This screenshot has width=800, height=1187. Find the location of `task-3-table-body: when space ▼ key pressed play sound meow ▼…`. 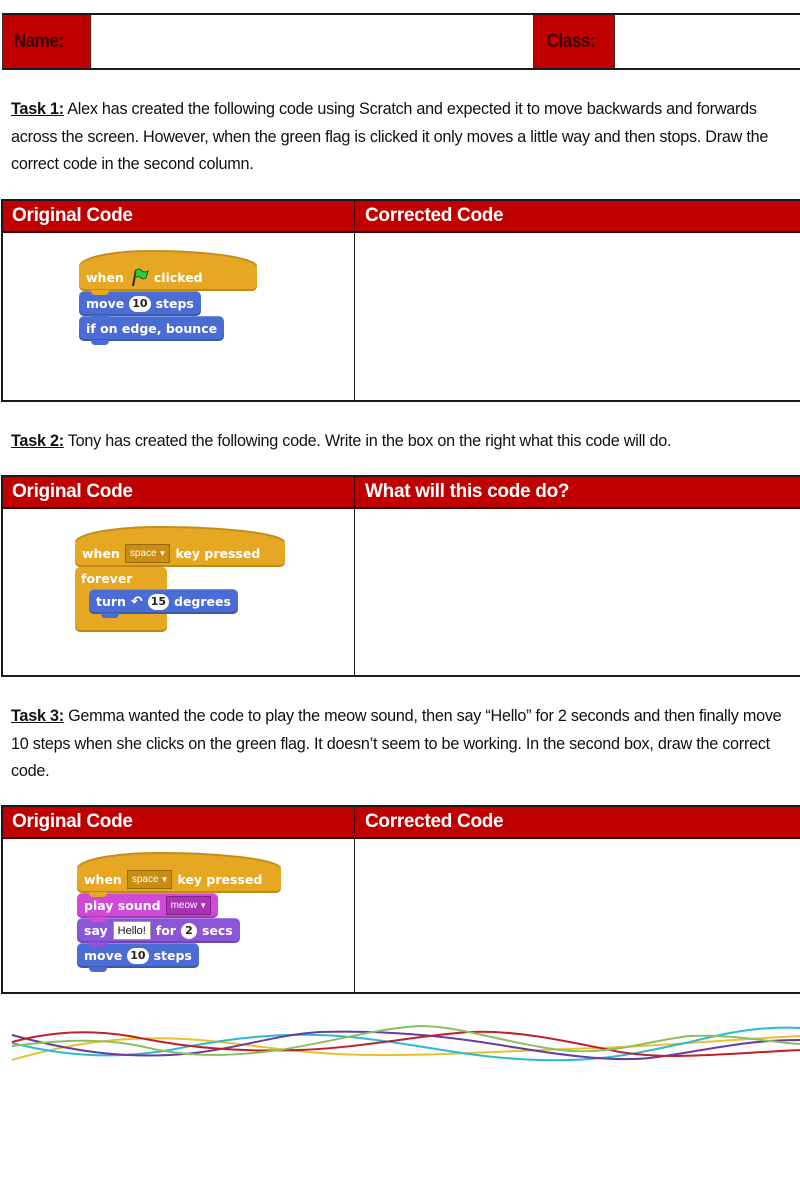

task-3-table-body: when space ▼ key pressed play sound meow ▼… is located at coordinates (401, 916).